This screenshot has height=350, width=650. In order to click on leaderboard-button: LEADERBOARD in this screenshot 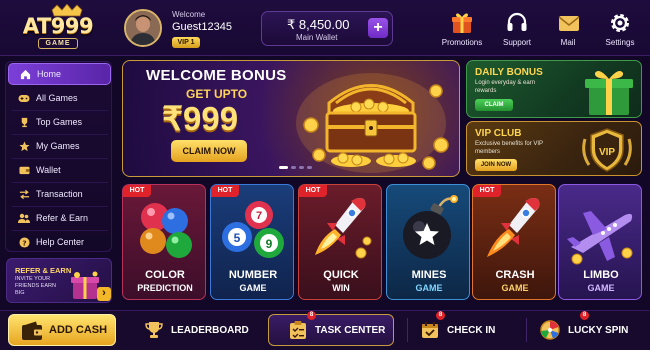, I will do `click(198, 330)`.